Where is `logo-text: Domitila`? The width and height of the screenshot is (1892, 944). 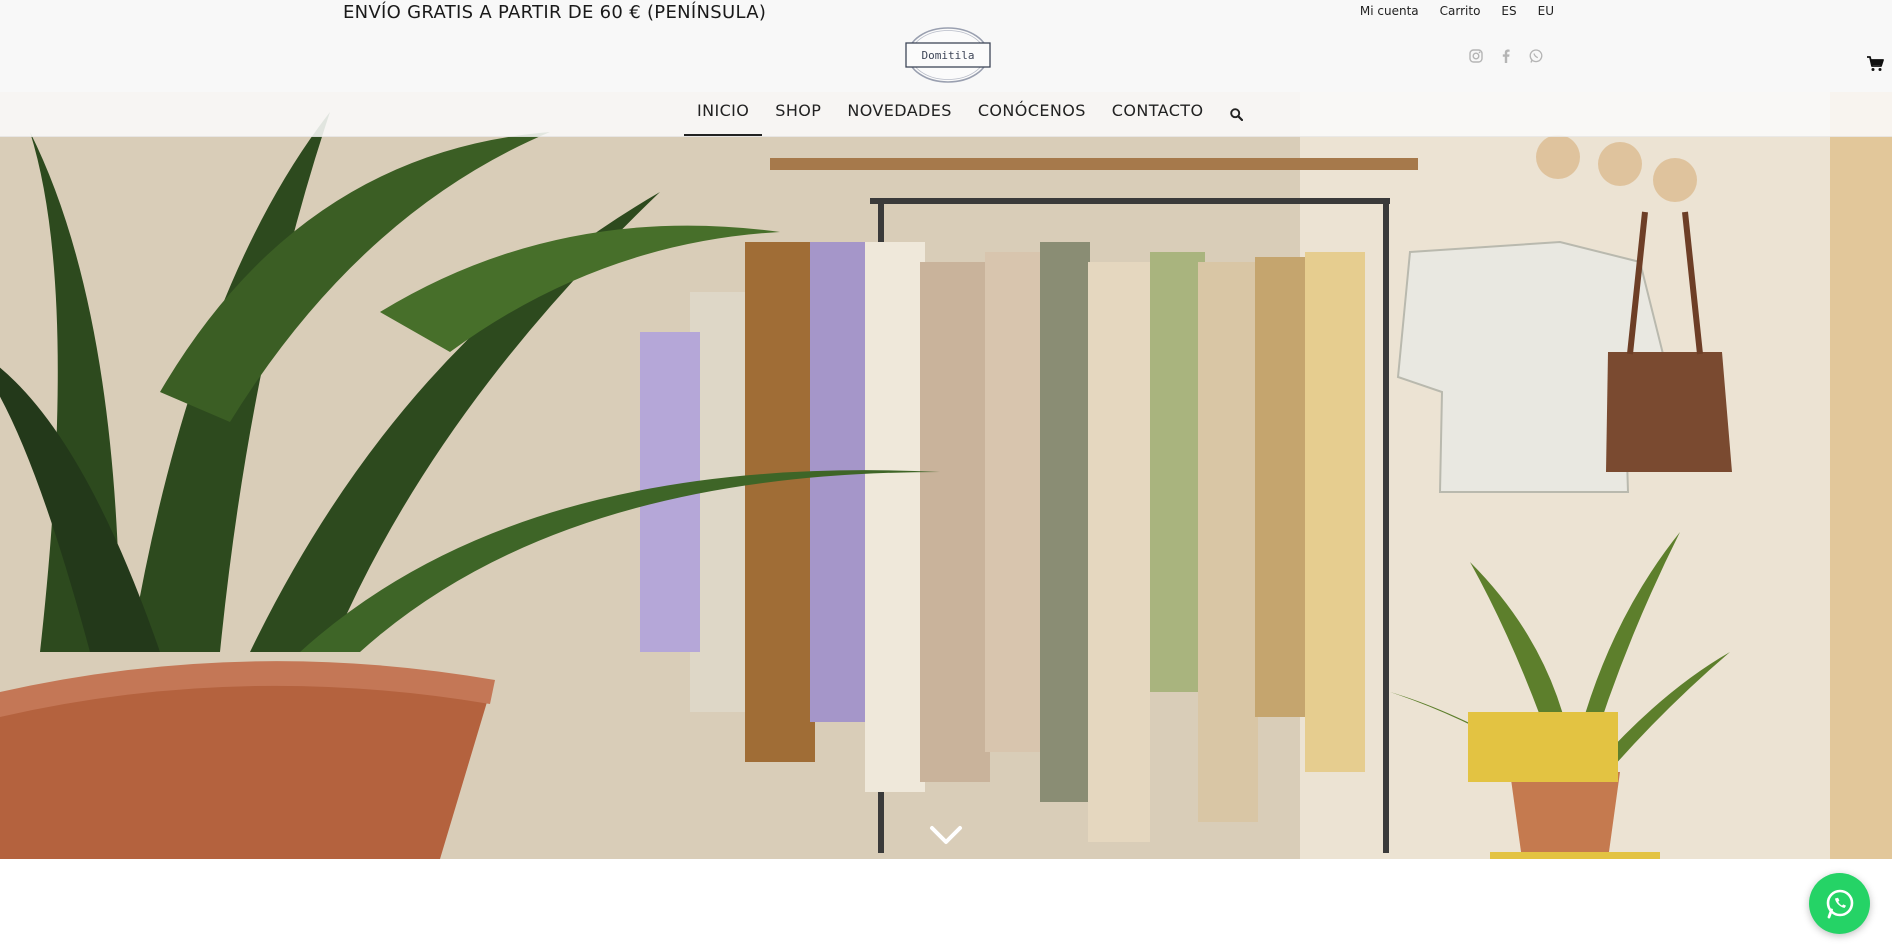 logo-text: Domitila is located at coordinates (948, 55).